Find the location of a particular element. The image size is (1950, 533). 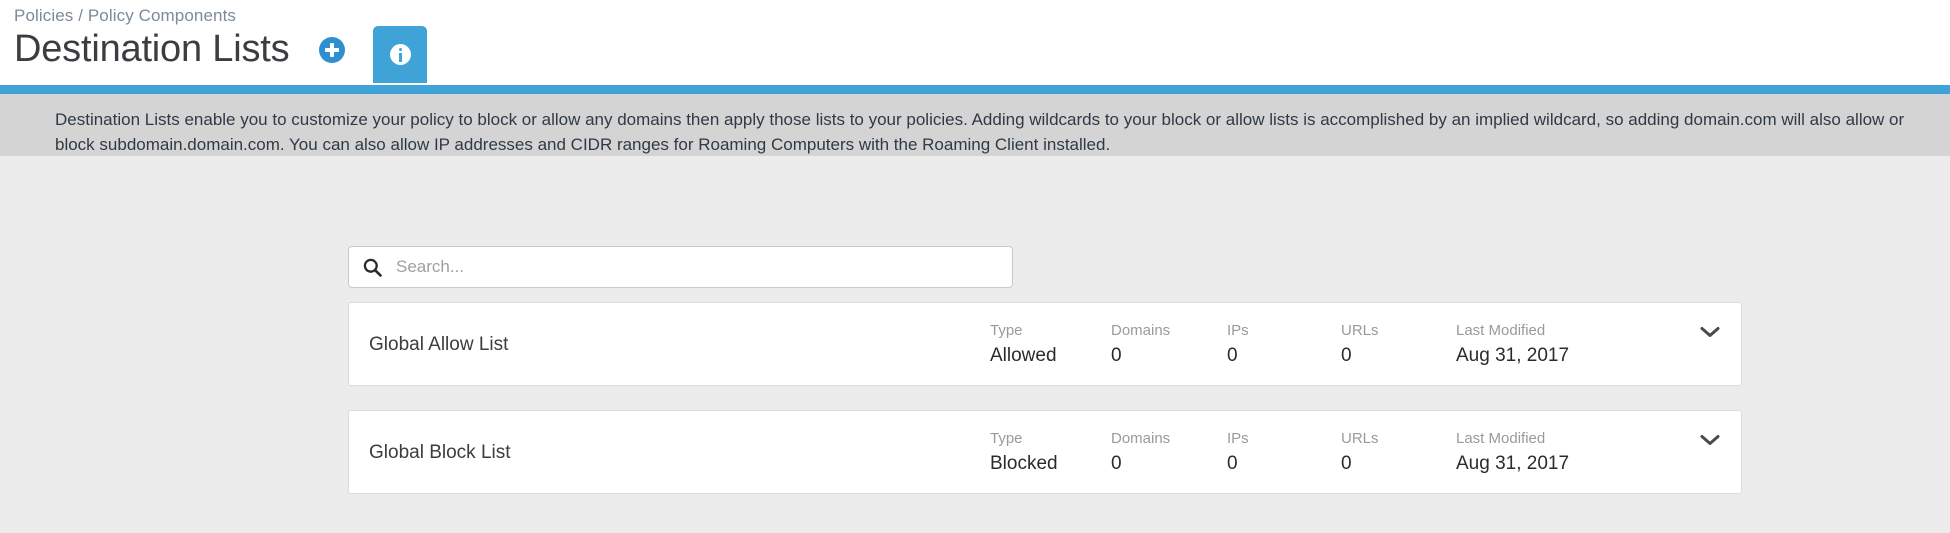

breadcrumb: Policies / Policy Components is located at coordinates (125, 16).